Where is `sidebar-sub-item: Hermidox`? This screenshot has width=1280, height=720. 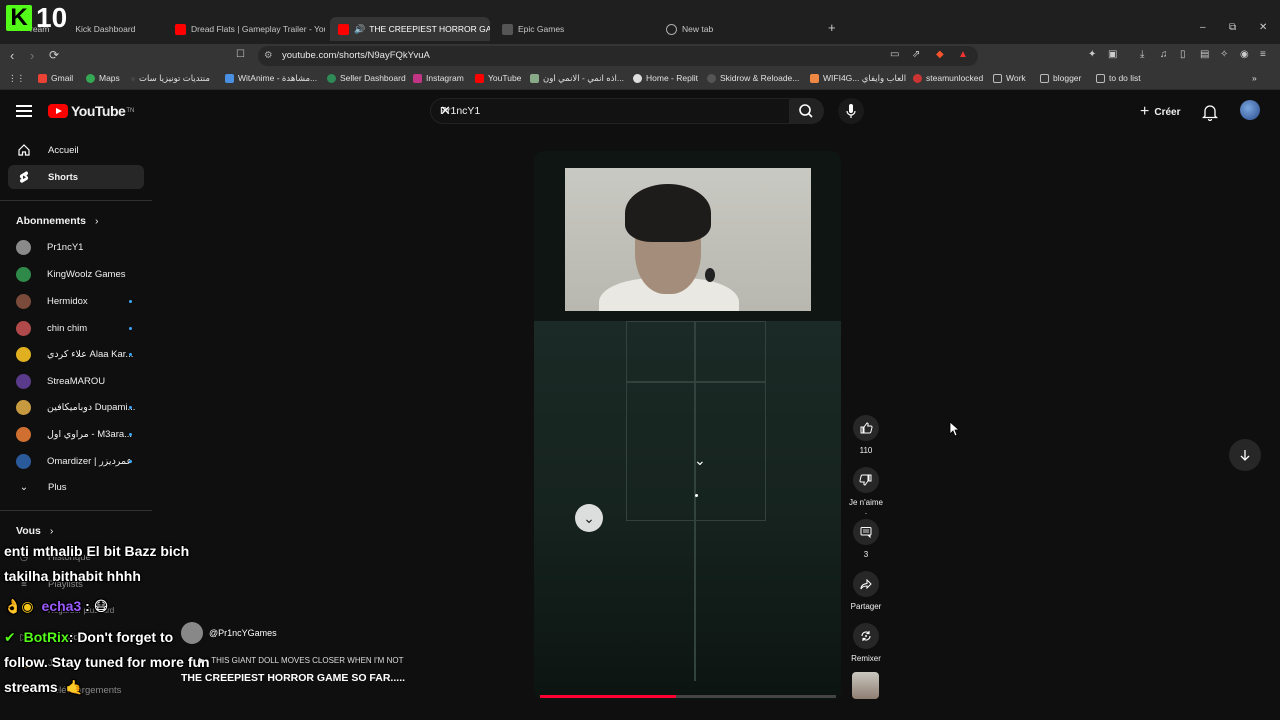
sidebar-sub-item: Hermidox is located at coordinates (76, 301).